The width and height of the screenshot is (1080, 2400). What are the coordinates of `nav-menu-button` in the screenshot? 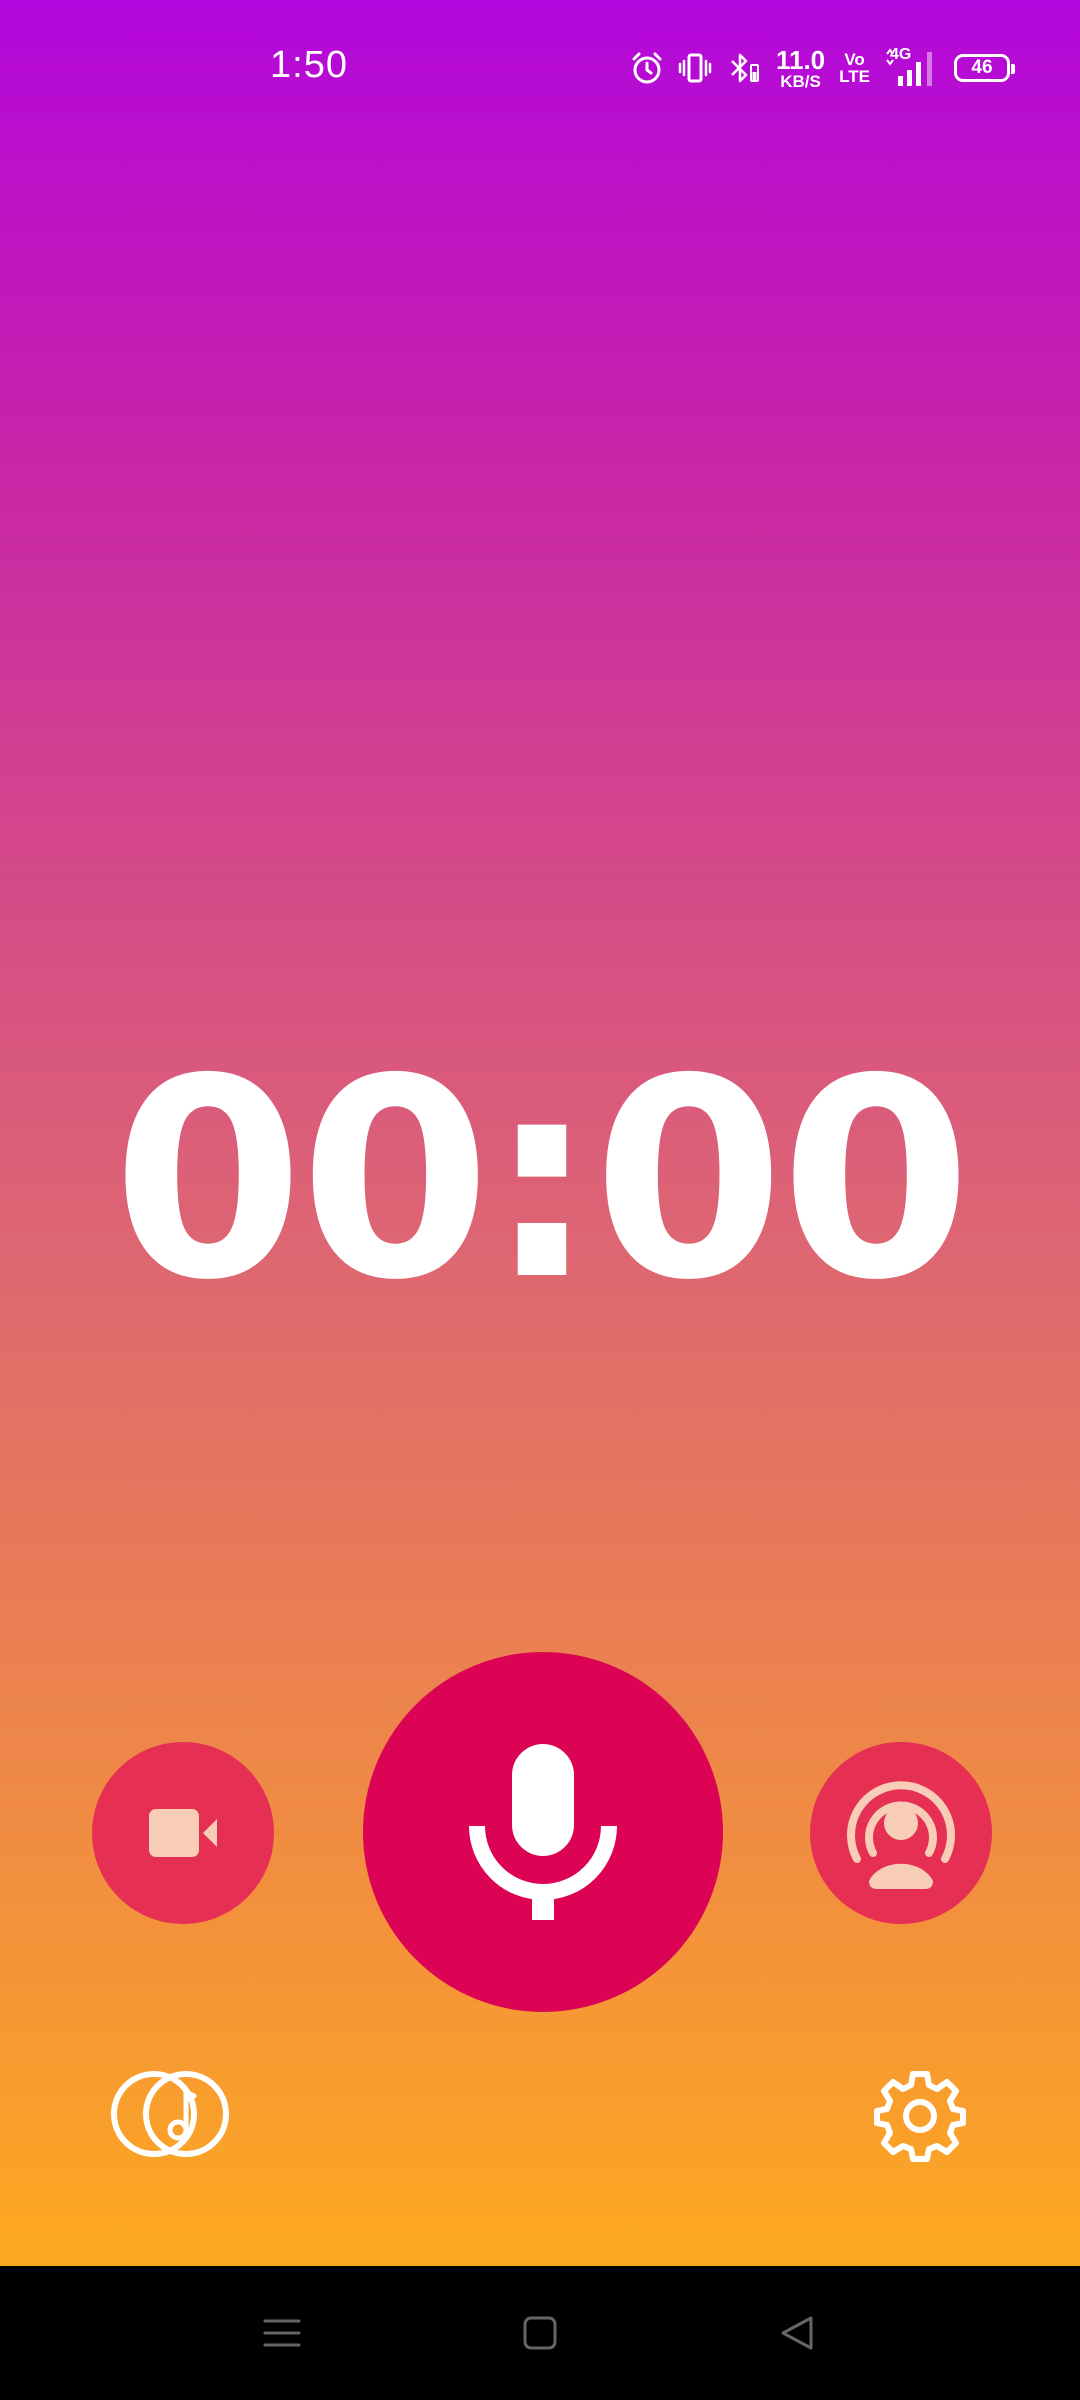 It's located at (282, 2333).